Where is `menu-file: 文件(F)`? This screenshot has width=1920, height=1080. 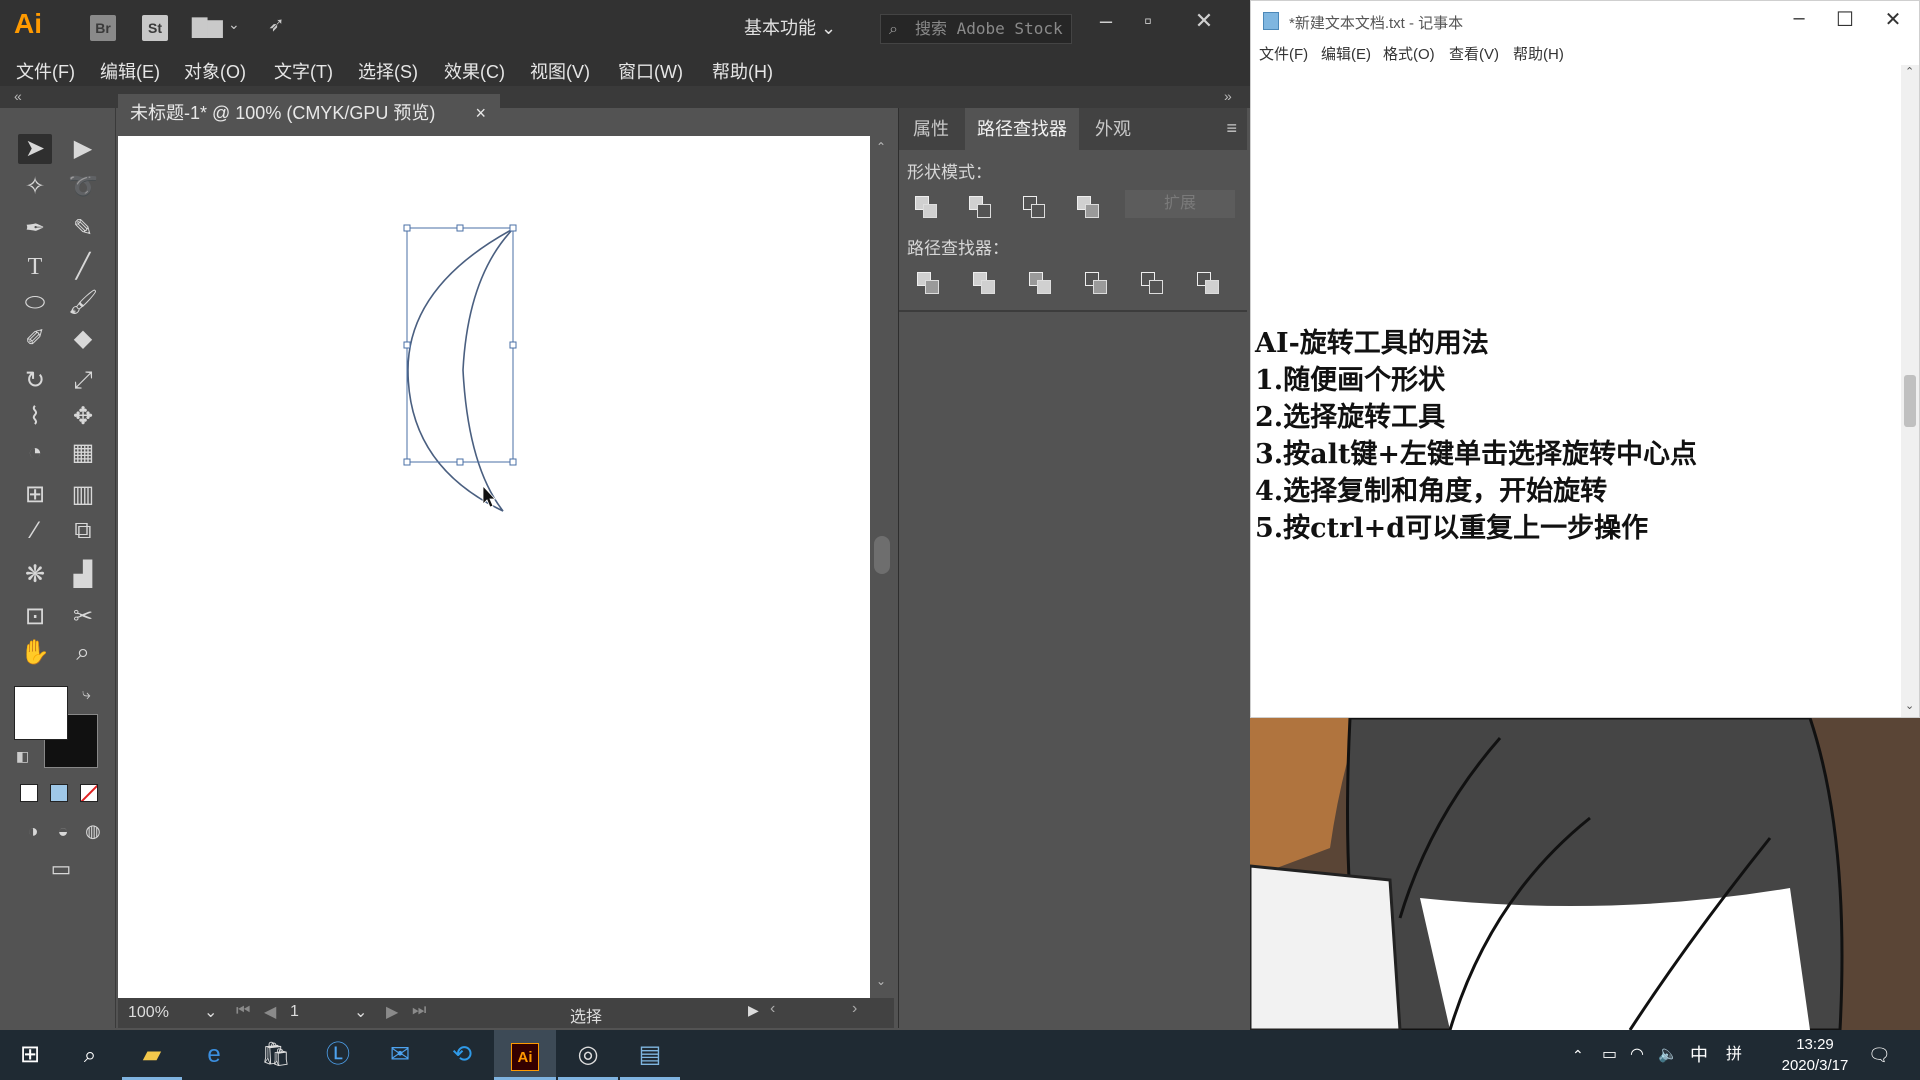
menu-file: 文件(F) is located at coordinates (45, 71).